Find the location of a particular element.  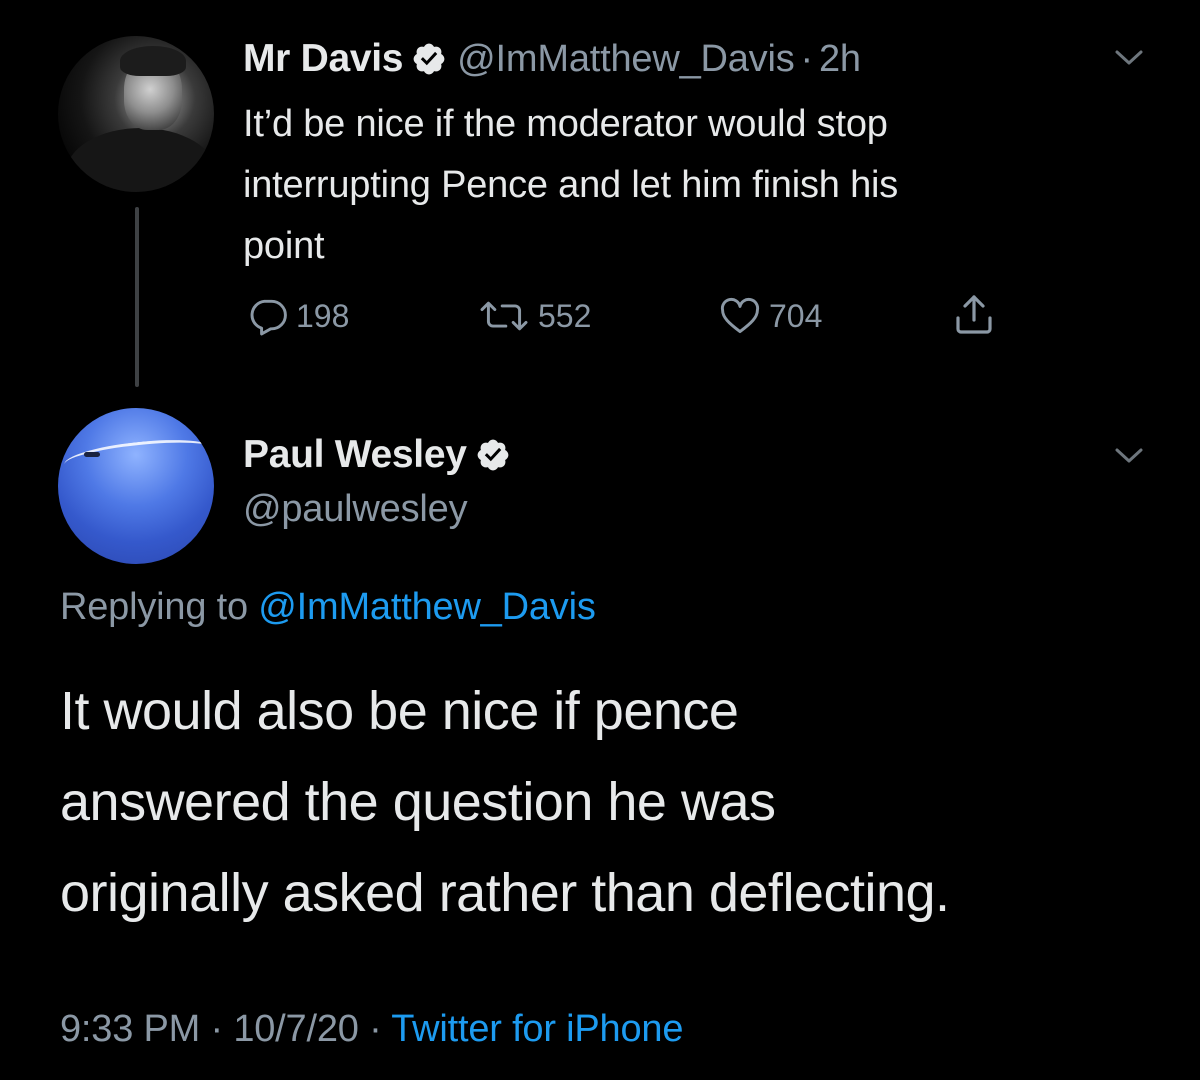

like-count: 704 is located at coordinates (796, 315).